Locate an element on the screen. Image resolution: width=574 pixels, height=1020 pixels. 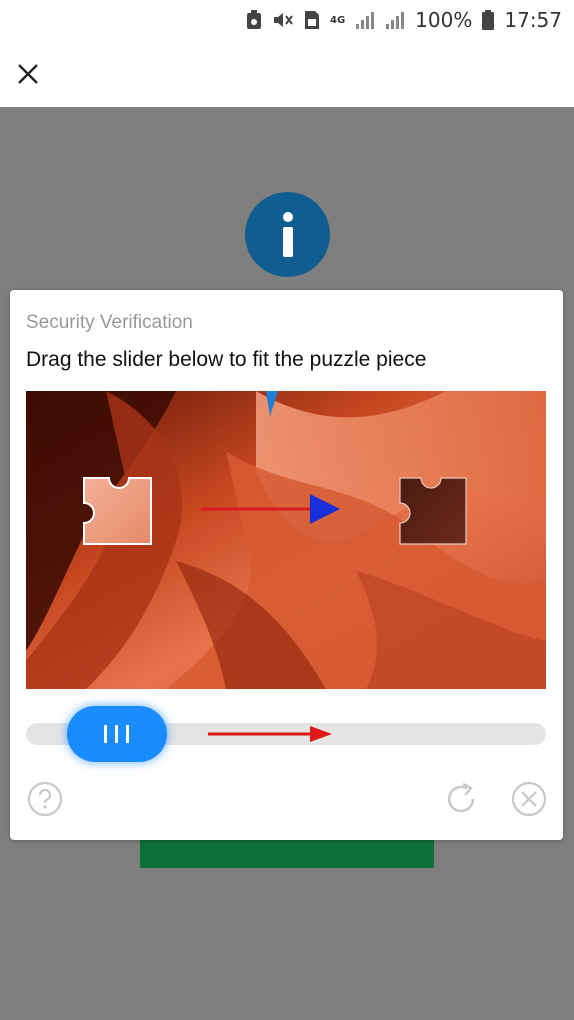
battery-percent: 100% is located at coordinates (444, 20).